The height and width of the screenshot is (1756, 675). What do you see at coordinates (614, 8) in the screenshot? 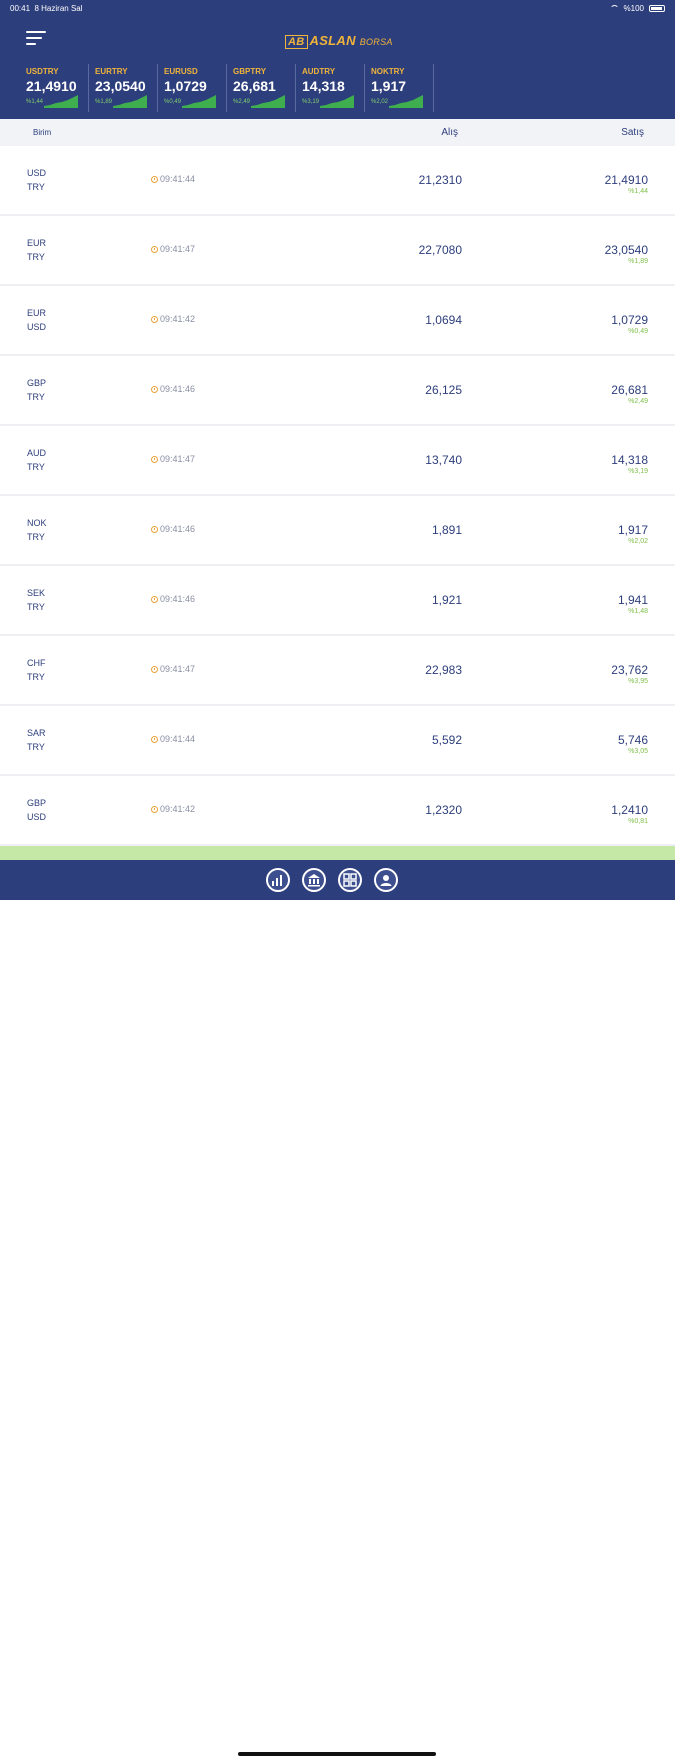
I see `wifi-icon` at bounding box center [614, 8].